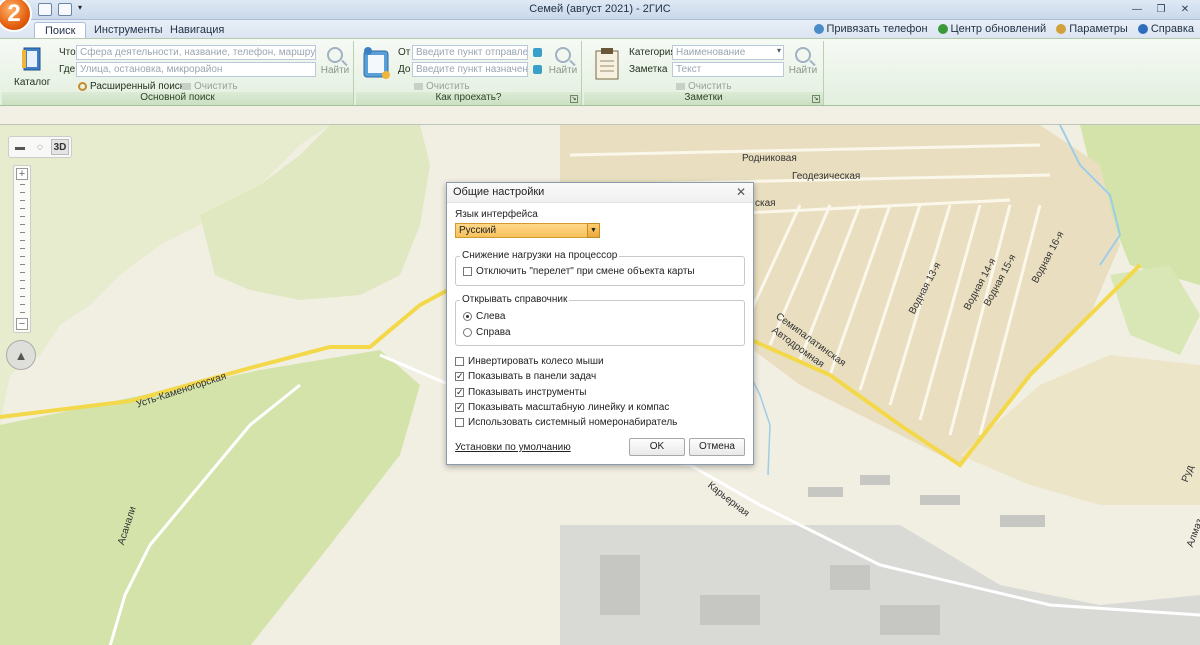 The image size is (1200, 645). I want to click on find-route-button: Найти, so click(563, 61).